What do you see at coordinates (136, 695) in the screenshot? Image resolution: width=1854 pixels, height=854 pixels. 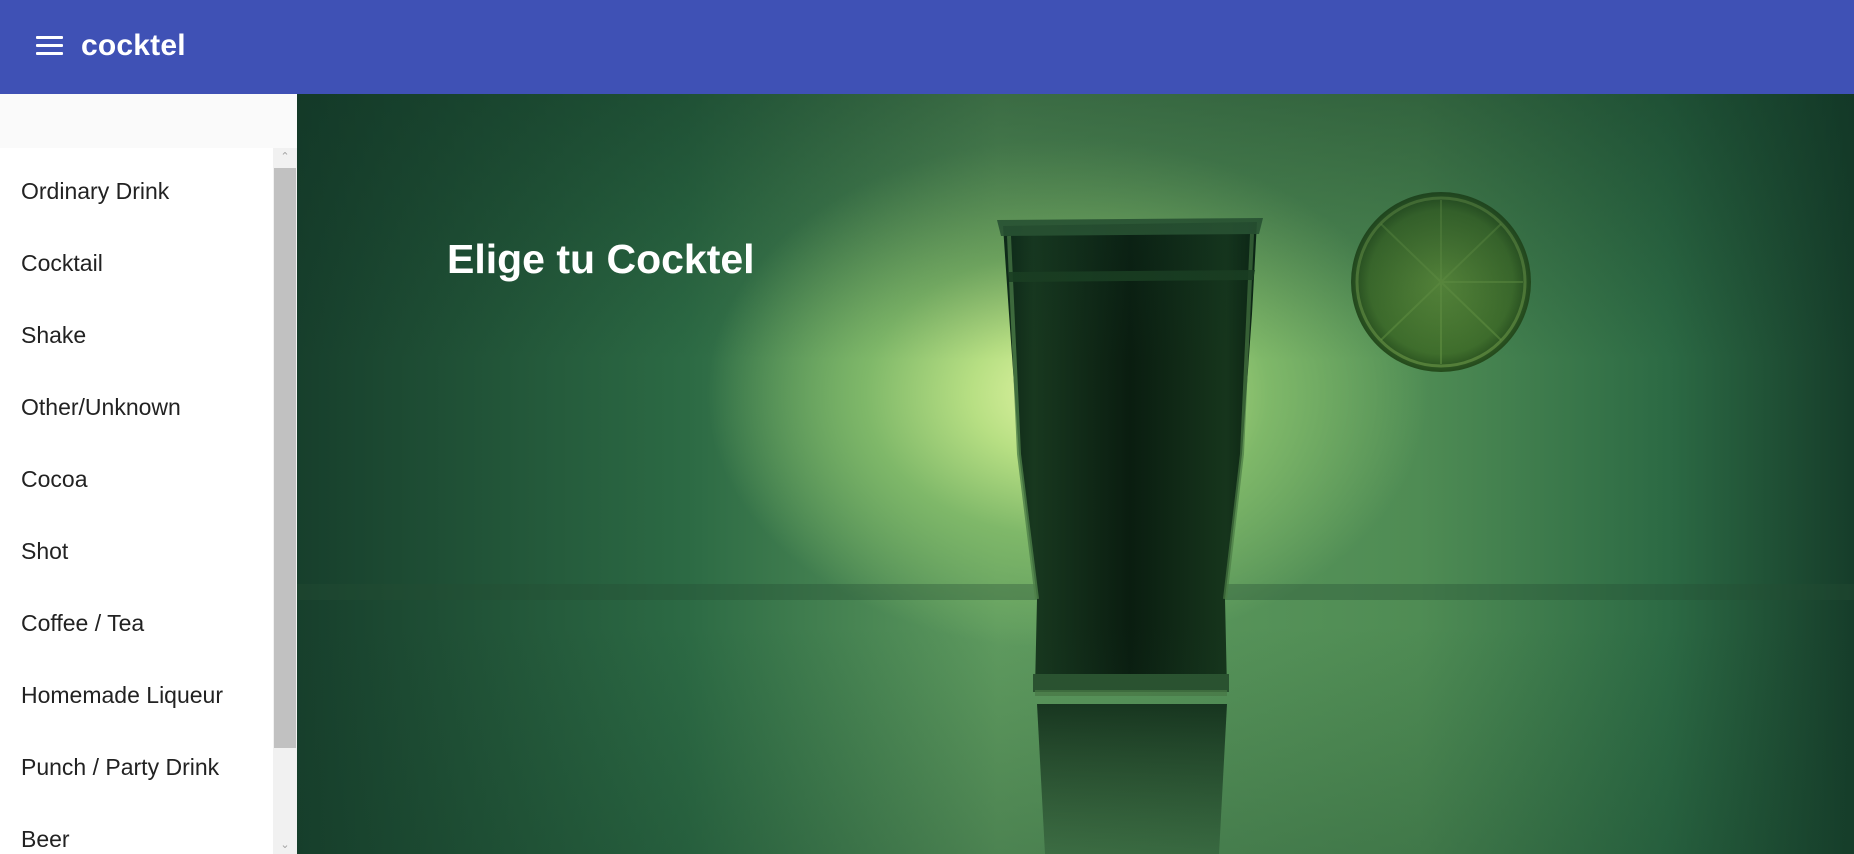 I see `category-item-homemade-liqueur: Homemade Liqueur` at bounding box center [136, 695].